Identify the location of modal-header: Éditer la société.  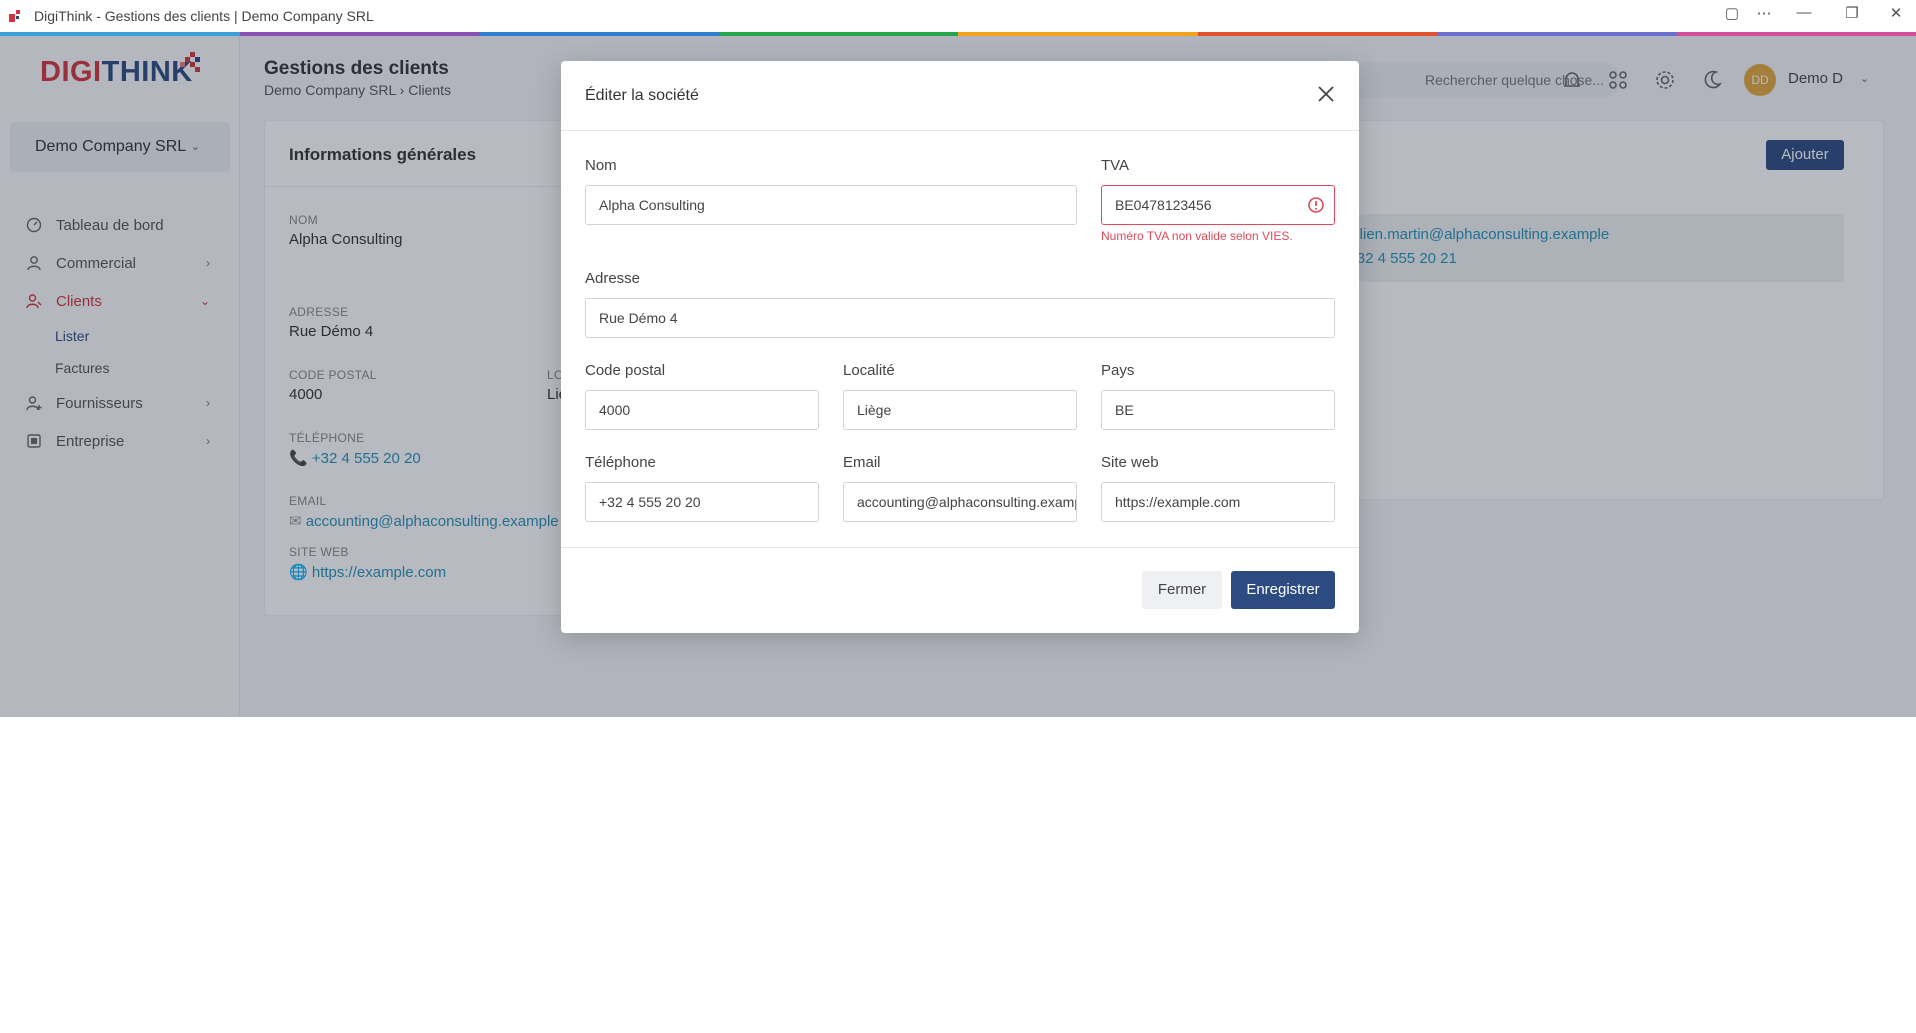
(960, 96).